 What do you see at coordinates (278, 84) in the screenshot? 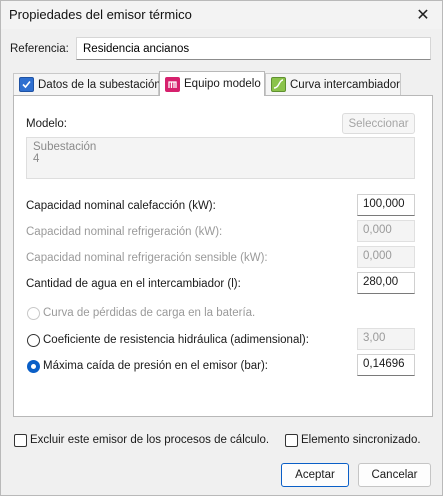
I see `green-curve-icon` at bounding box center [278, 84].